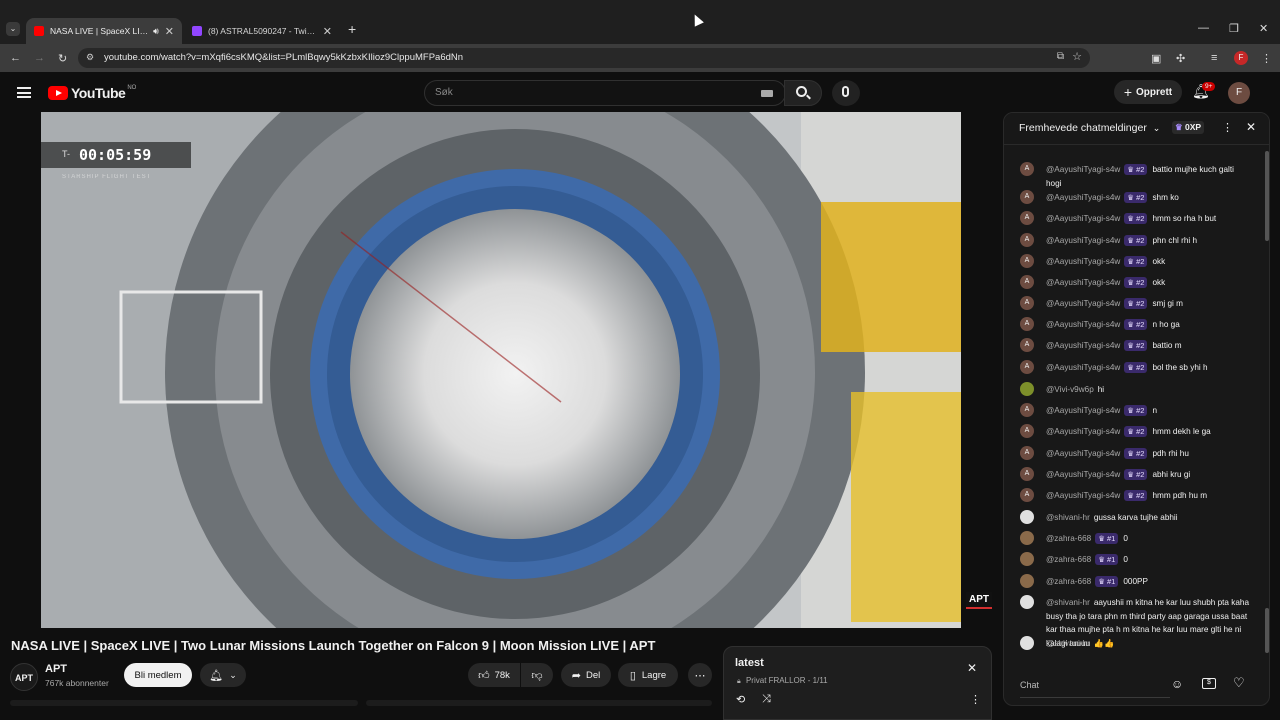  Describe the element at coordinates (1135, 453) in the screenshot. I see `chat-message: A @AayushiTyagi-s4w ♛ #2 pdh rhi hu` at that location.